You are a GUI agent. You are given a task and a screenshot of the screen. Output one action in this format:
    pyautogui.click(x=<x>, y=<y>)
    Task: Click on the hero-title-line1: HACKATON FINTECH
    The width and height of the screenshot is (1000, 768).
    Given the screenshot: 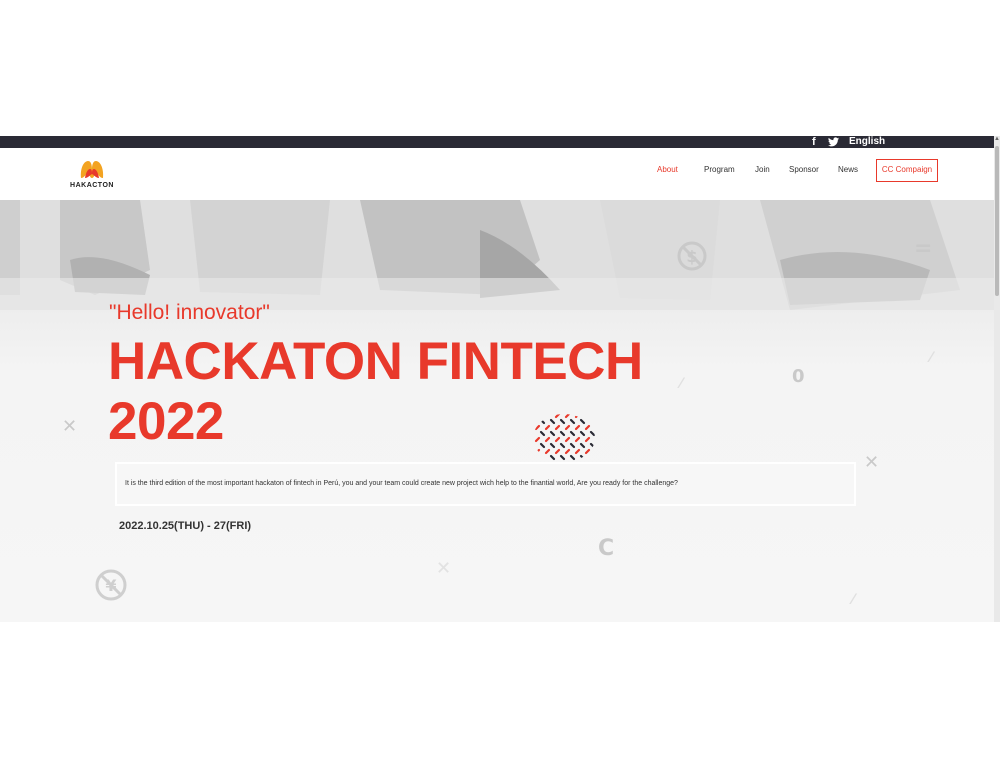 What is the action you would take?
    pyautogui.click(x=375, y=361)
    